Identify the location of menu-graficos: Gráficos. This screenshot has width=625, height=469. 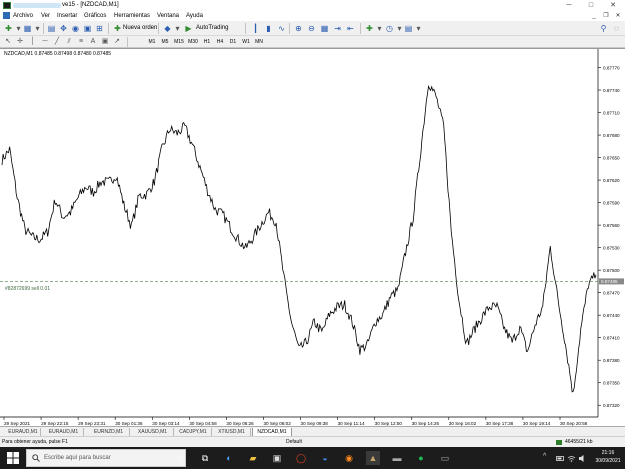
(95, 16).